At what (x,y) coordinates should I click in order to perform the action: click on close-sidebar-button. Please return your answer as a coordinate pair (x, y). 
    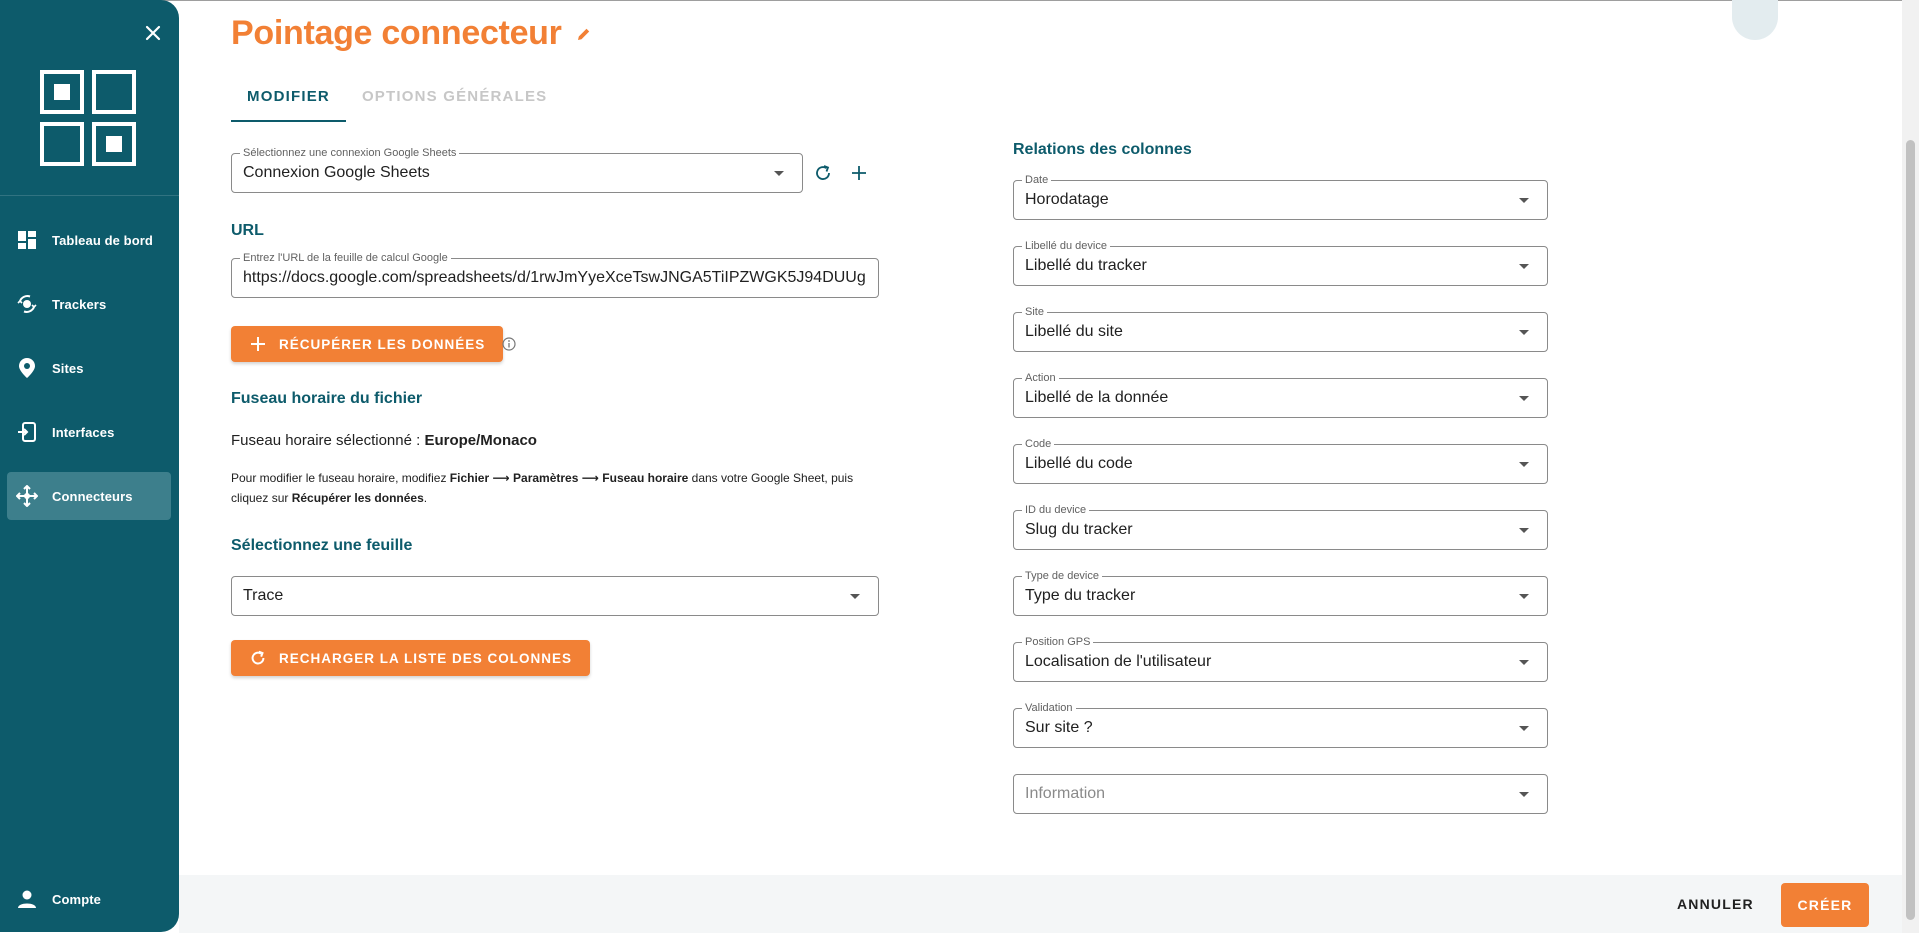
    Looking at the image, I should click on (153, 33).